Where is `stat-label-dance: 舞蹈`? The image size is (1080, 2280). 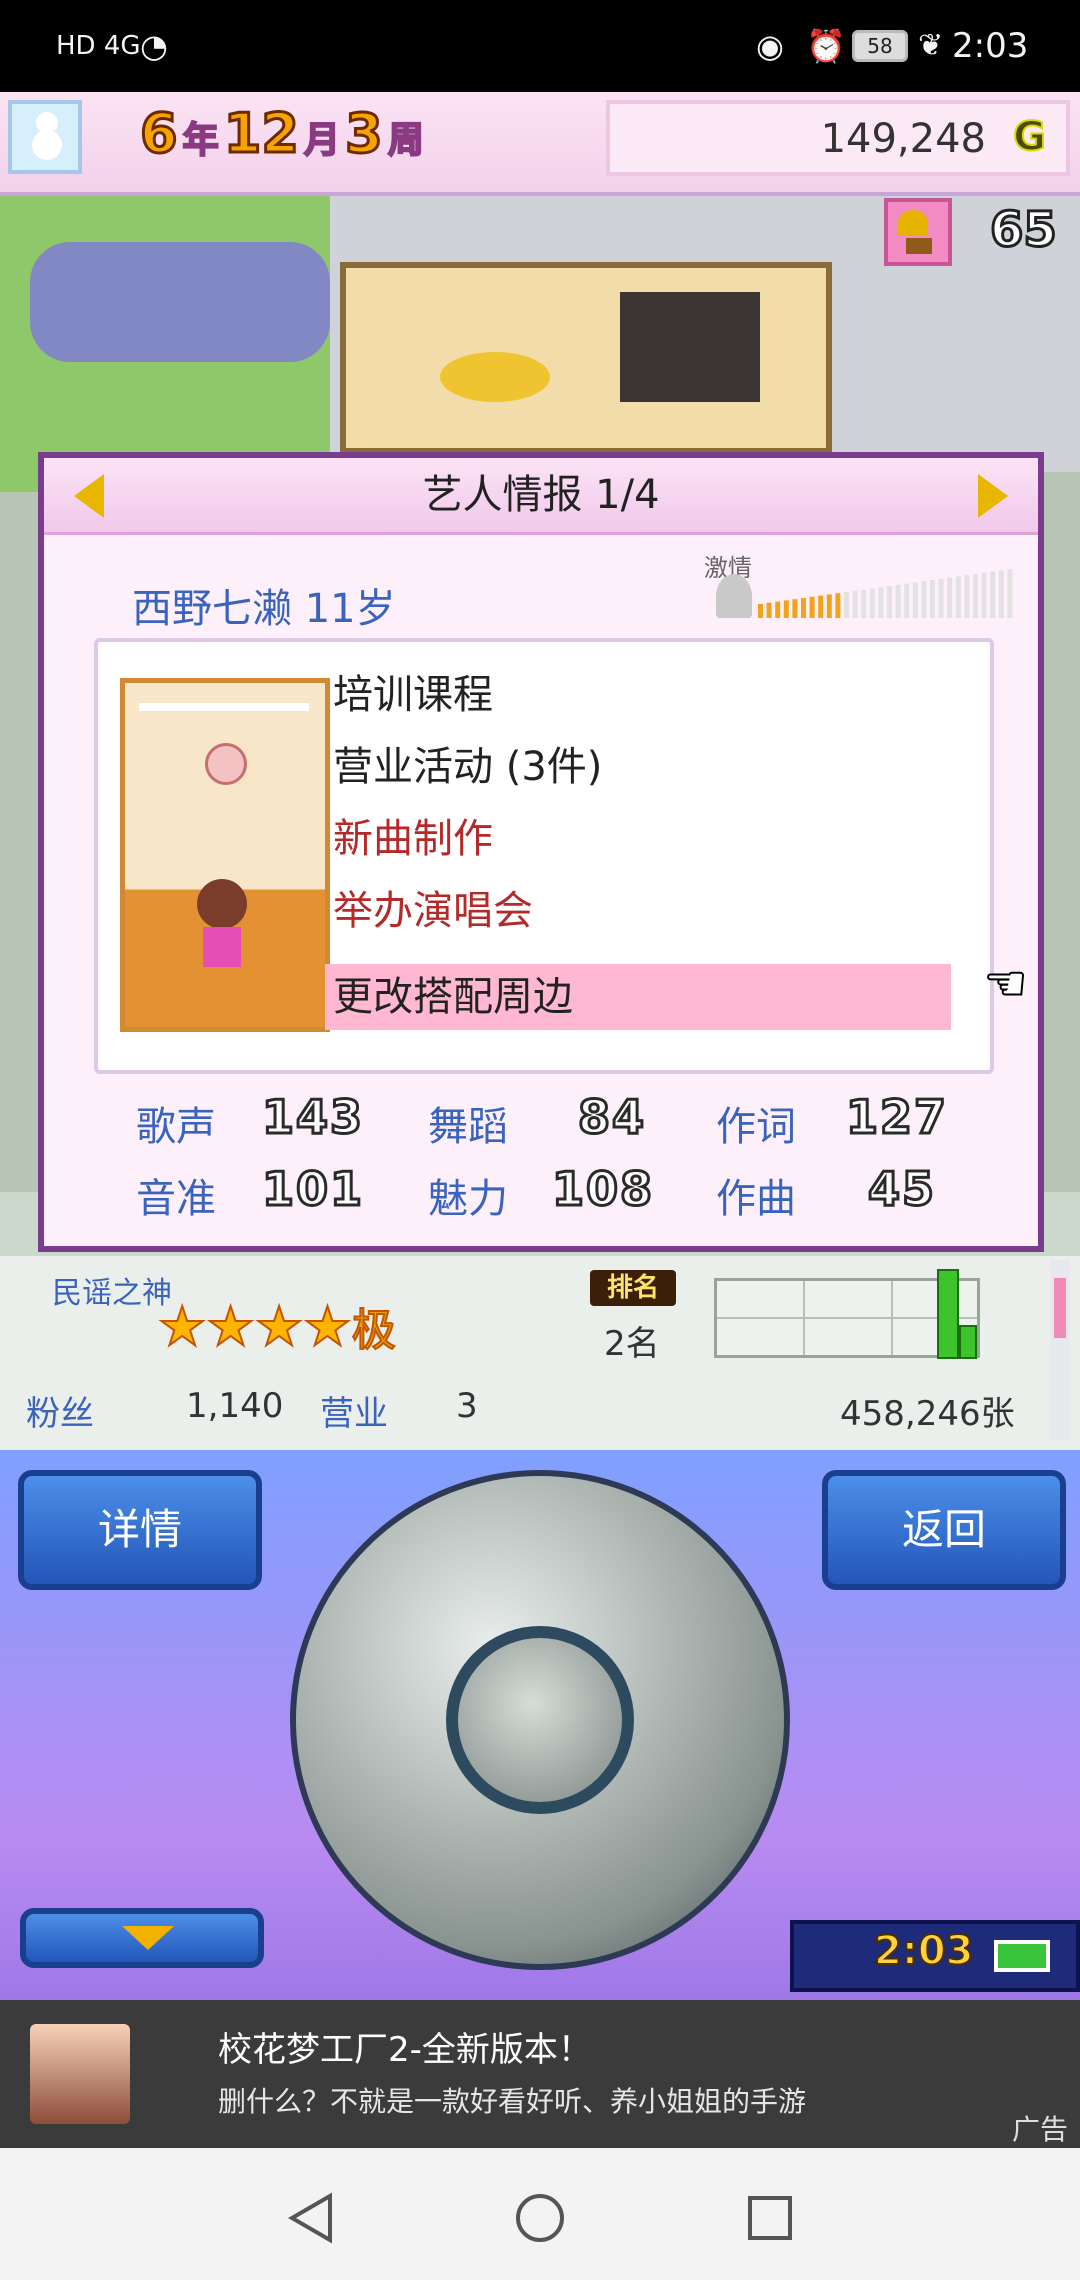 stat-label-dance: 舞蹈 is located at coordinates (468, 1127).